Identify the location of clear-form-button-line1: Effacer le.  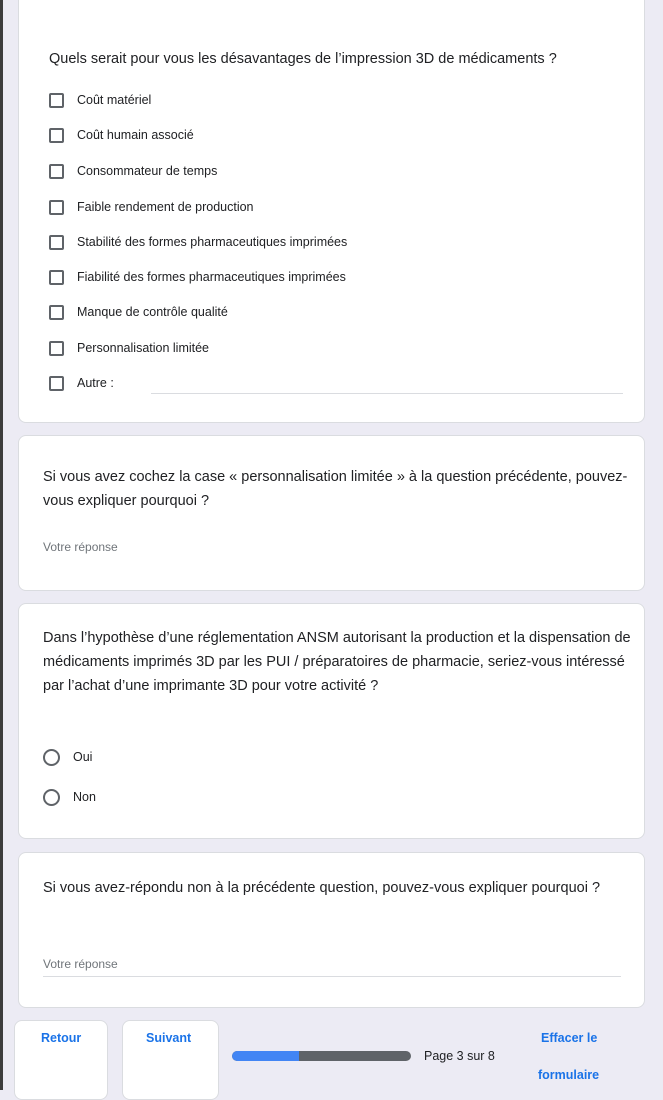
(569, 1038).